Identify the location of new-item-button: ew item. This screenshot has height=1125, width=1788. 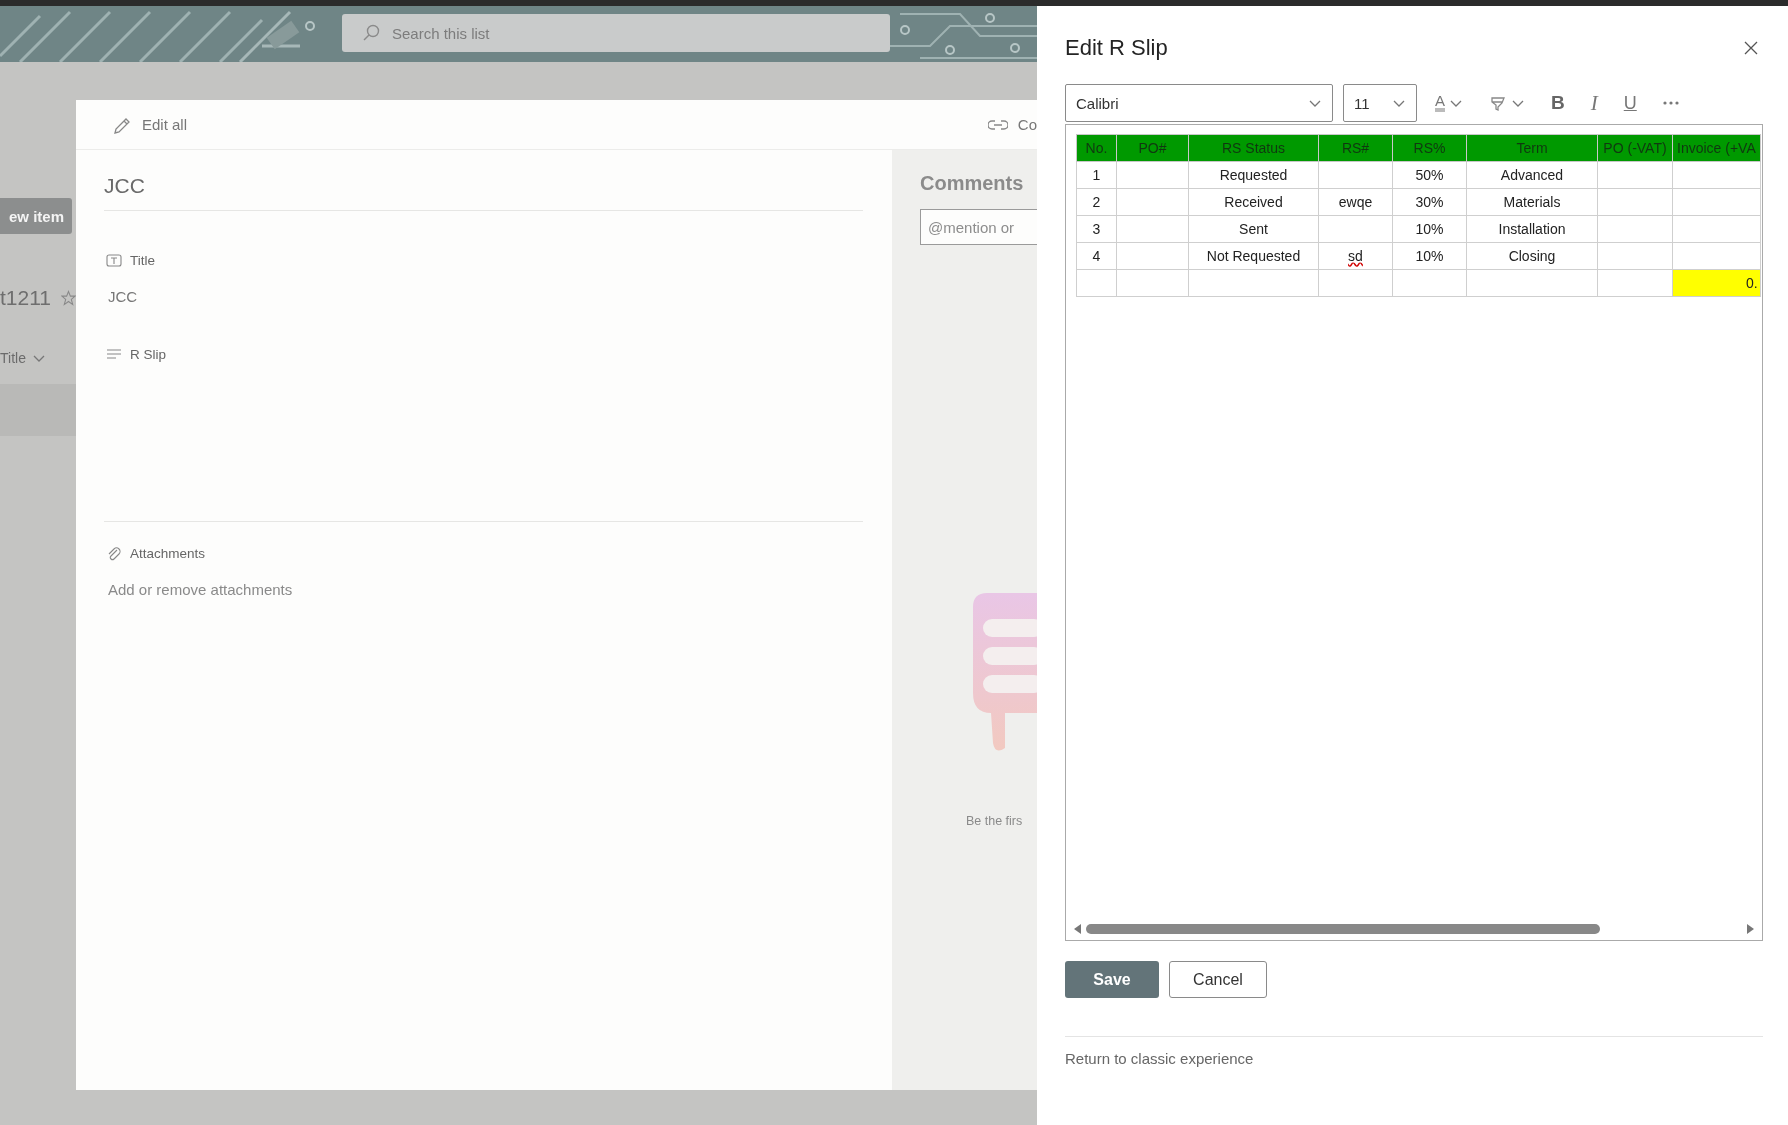
(36, 216).